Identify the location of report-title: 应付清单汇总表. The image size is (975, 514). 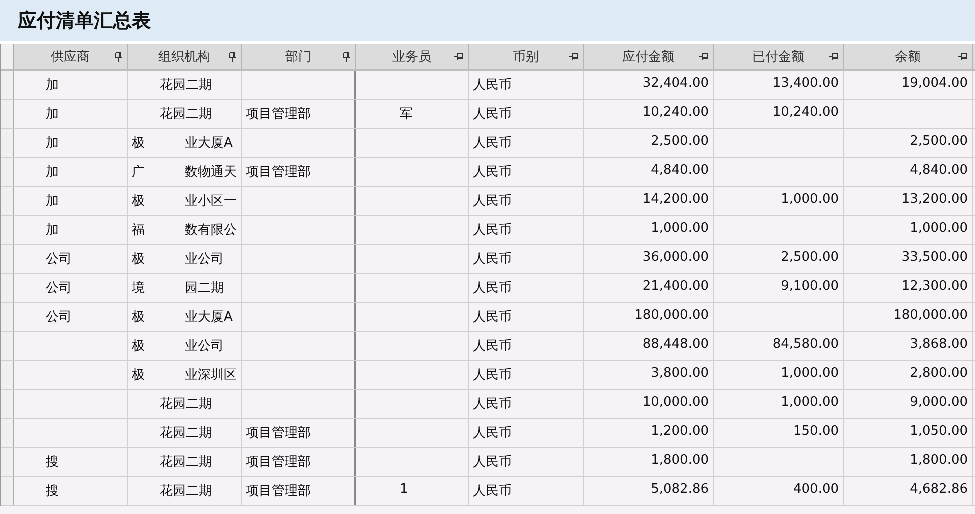
(84, 21).